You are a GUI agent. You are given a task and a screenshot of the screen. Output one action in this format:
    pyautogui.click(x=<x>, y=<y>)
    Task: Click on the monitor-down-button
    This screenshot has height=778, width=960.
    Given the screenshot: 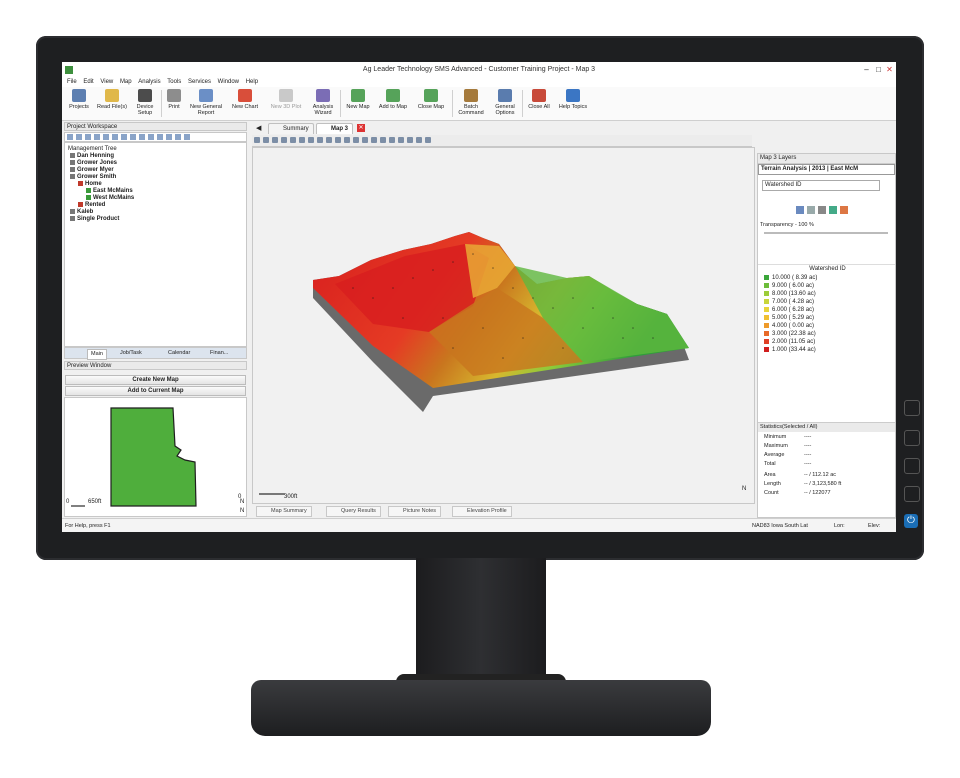 What is the action you would take?
    pyautogui.click(x=912, y=466)
    